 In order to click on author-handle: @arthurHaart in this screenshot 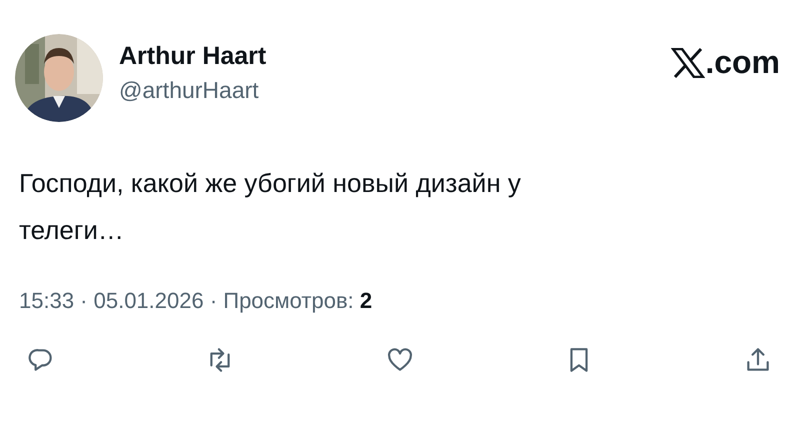, I will do `click(192, 90)`.